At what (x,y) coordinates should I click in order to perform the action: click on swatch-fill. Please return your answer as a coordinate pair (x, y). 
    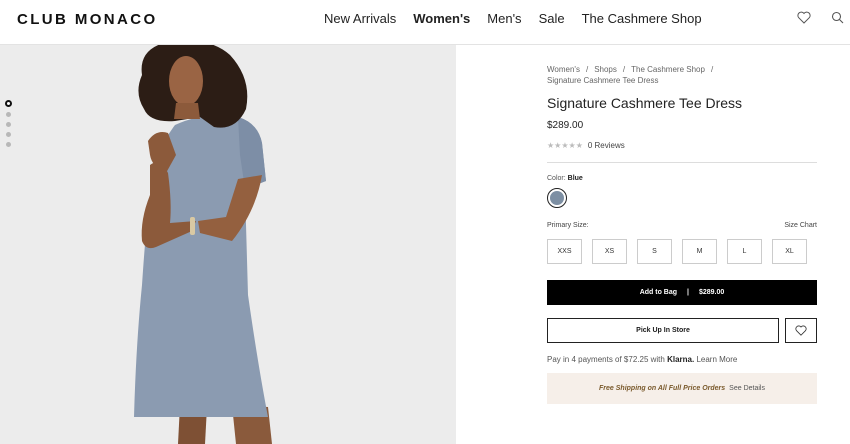
    Looking at the image, I should click on (557, 198).